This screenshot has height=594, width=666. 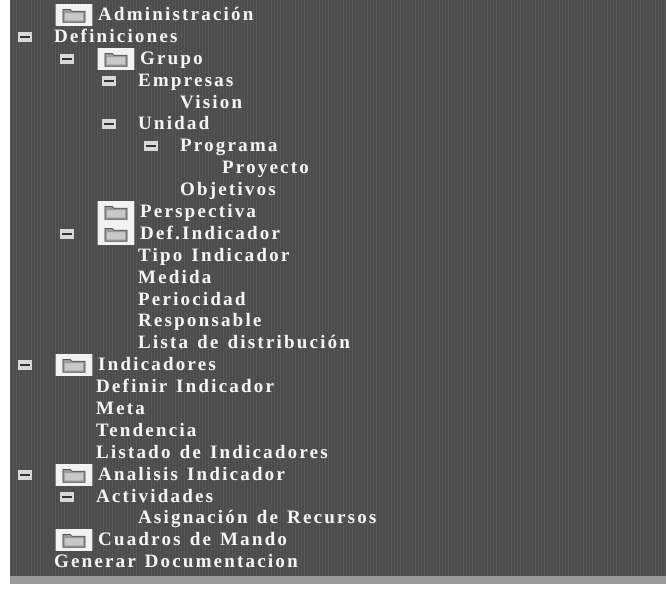 I want to click on tree-item: Def.Indicador, so click(x=211, y=234).